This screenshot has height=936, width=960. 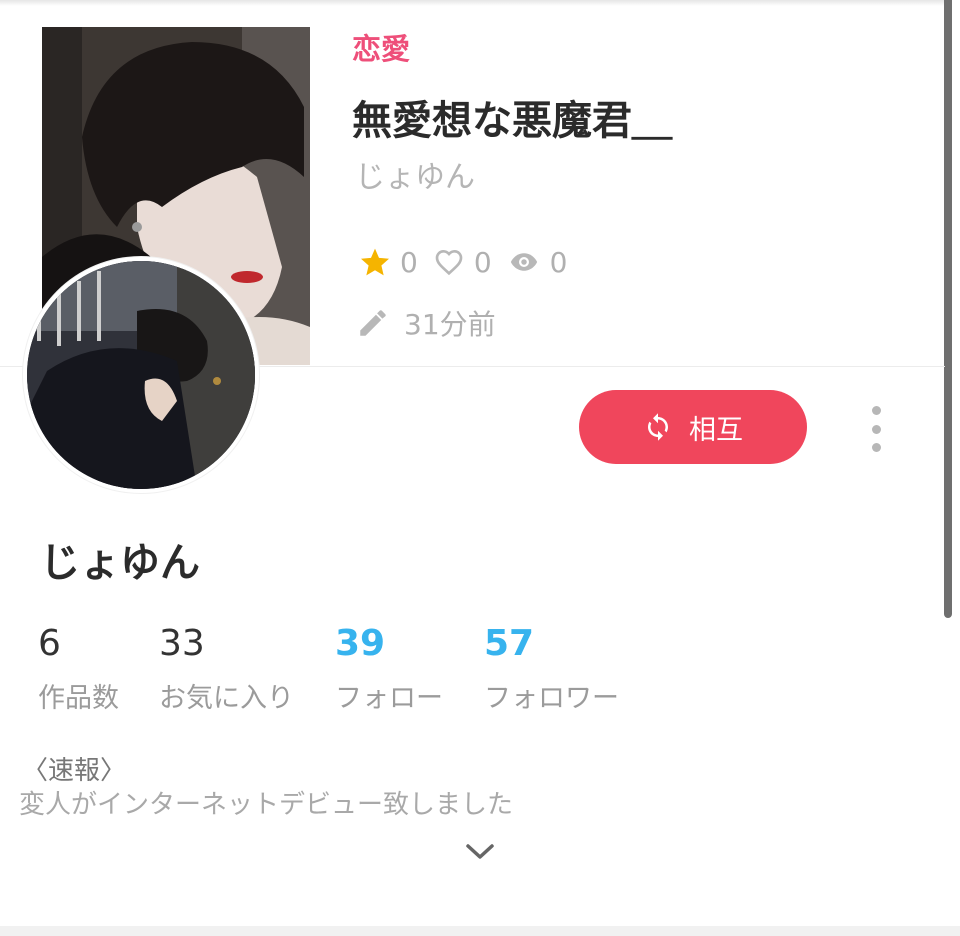 What do you see at coordinates (480, 852) in the screenshot?
I see `expand-chevron-down-icon` at bounding box center [480, 852].